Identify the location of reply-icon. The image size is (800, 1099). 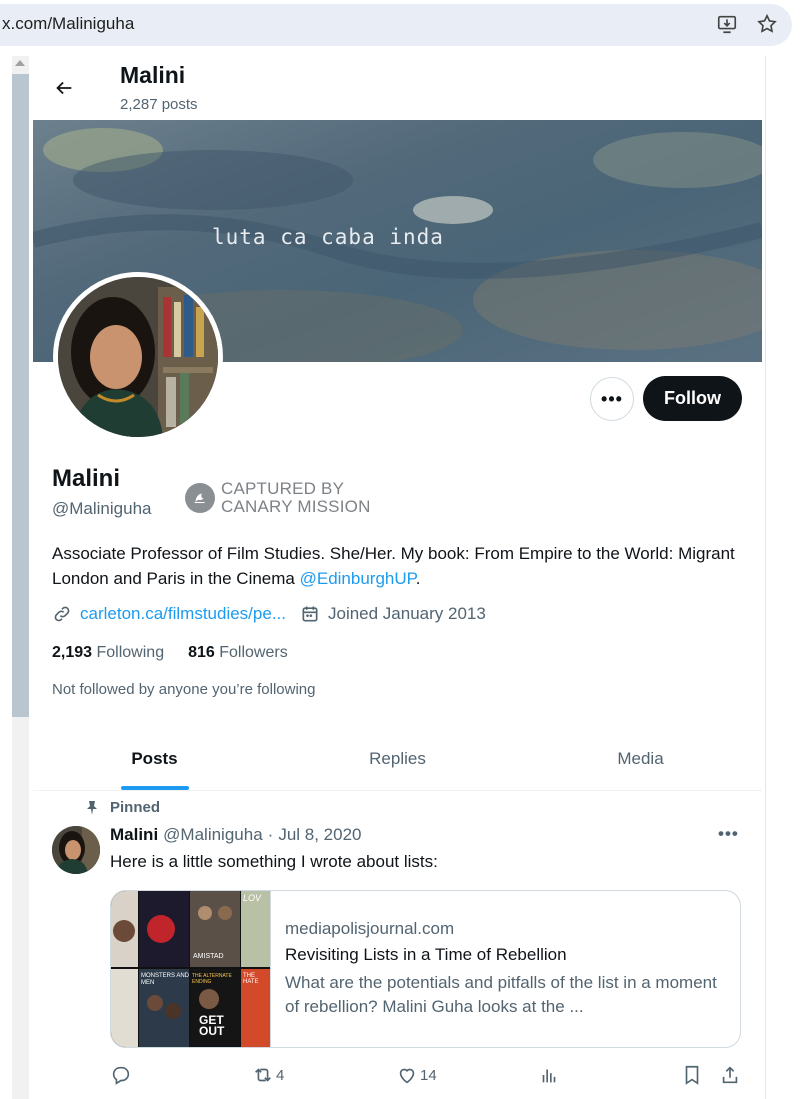
(121, 1075).